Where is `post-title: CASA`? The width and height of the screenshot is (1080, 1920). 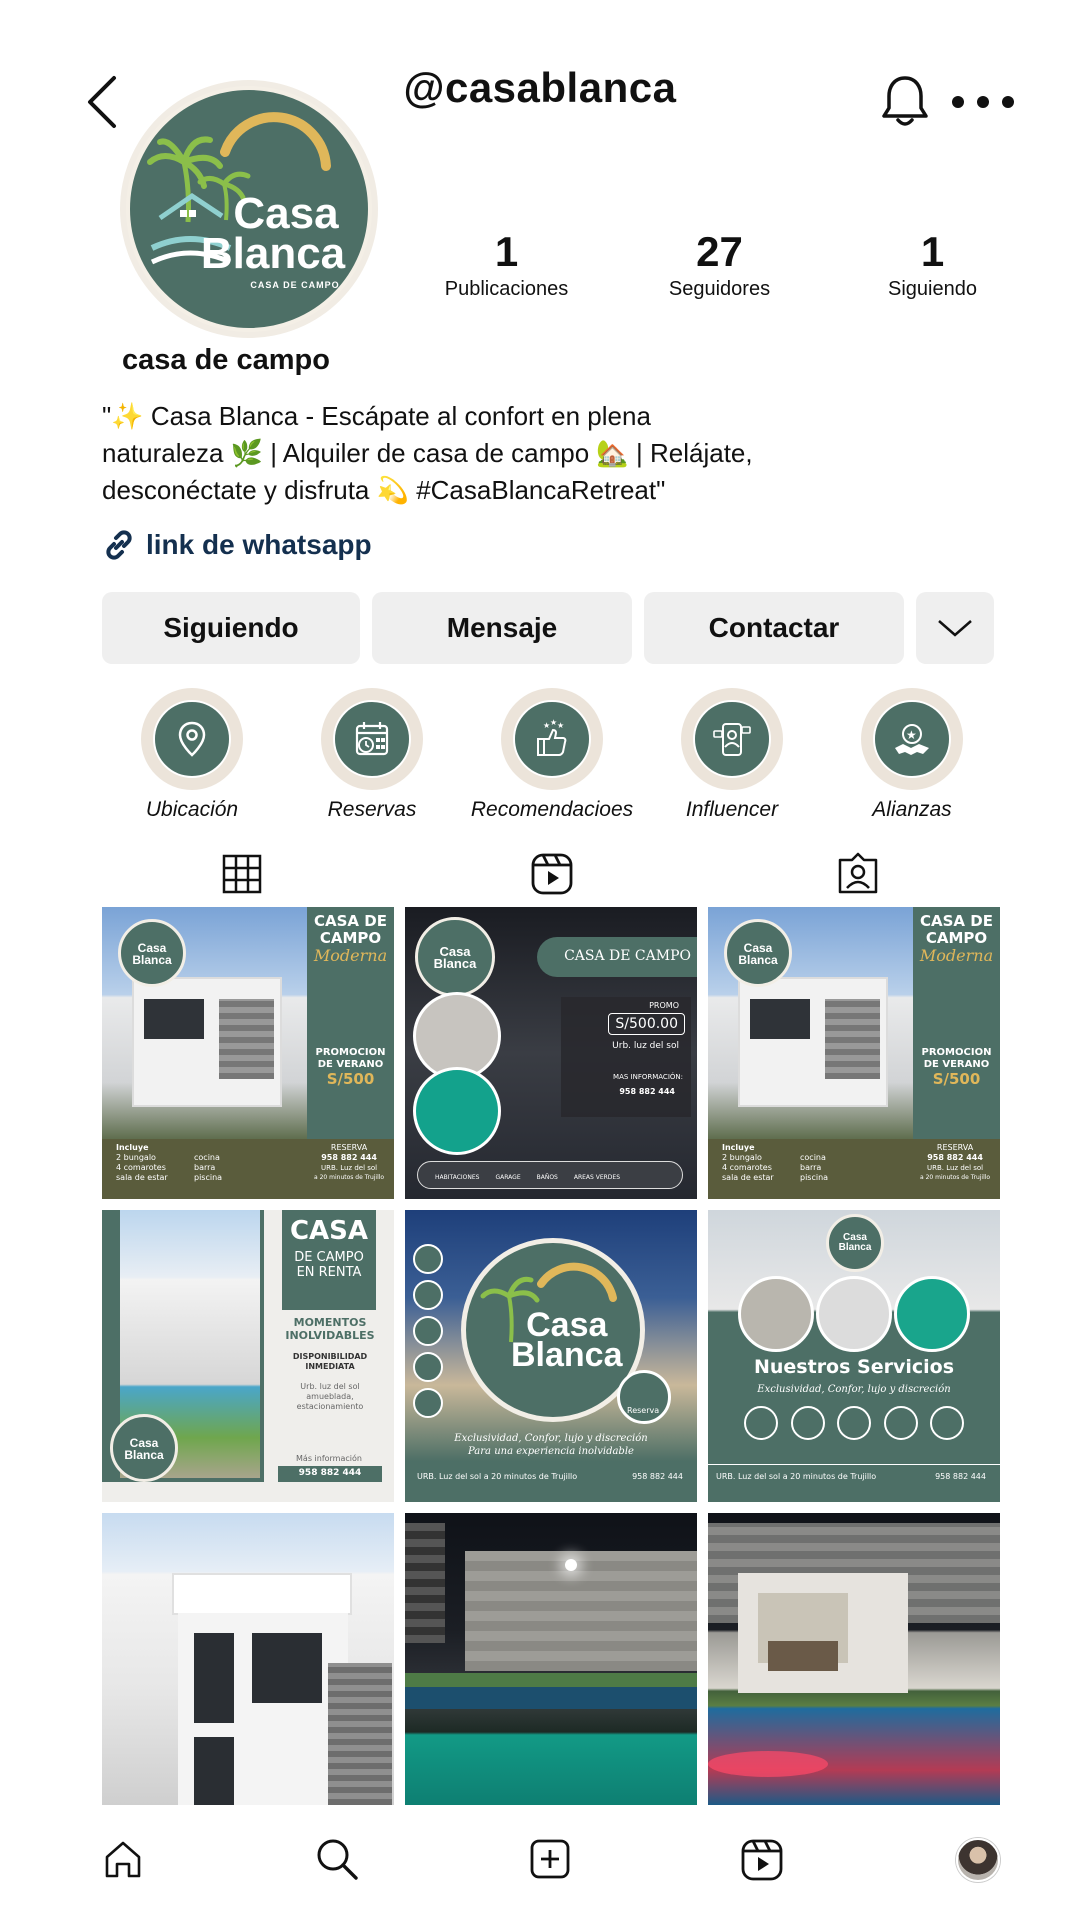 post-title: CASA is located at coordinates (329, 1231).